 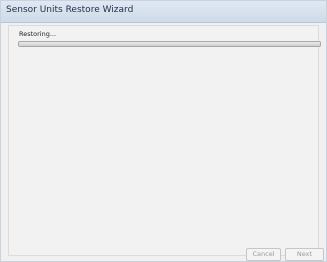 I want to click on cancel-button: Cancel, so click(x=263, y=254).